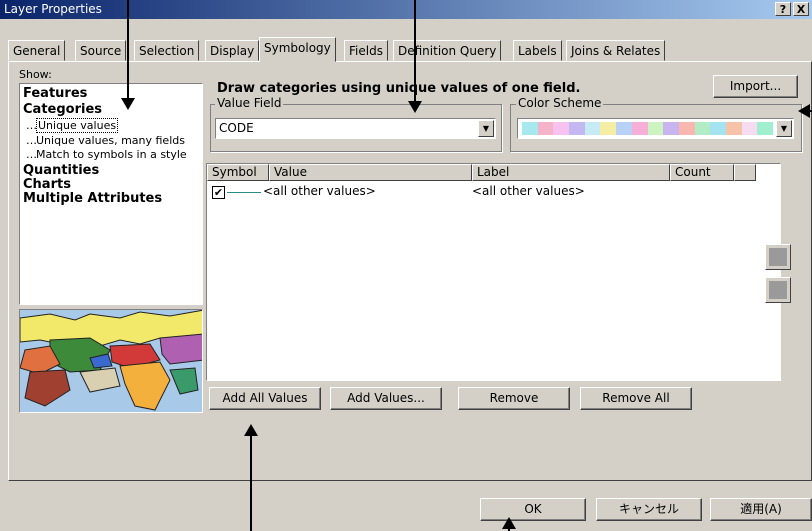 The image size is (812, 531). I want to click on row-label: <all other values>, so click(528, 191).